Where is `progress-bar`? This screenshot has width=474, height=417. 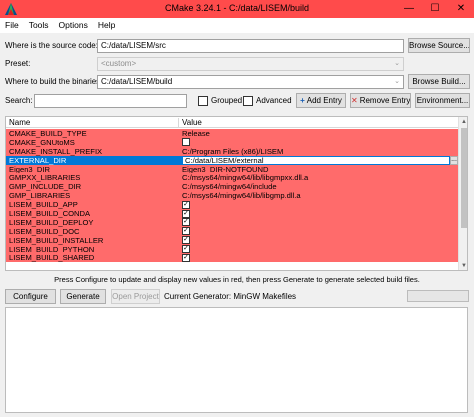 progress-bar is located at coordinates (438, 296).